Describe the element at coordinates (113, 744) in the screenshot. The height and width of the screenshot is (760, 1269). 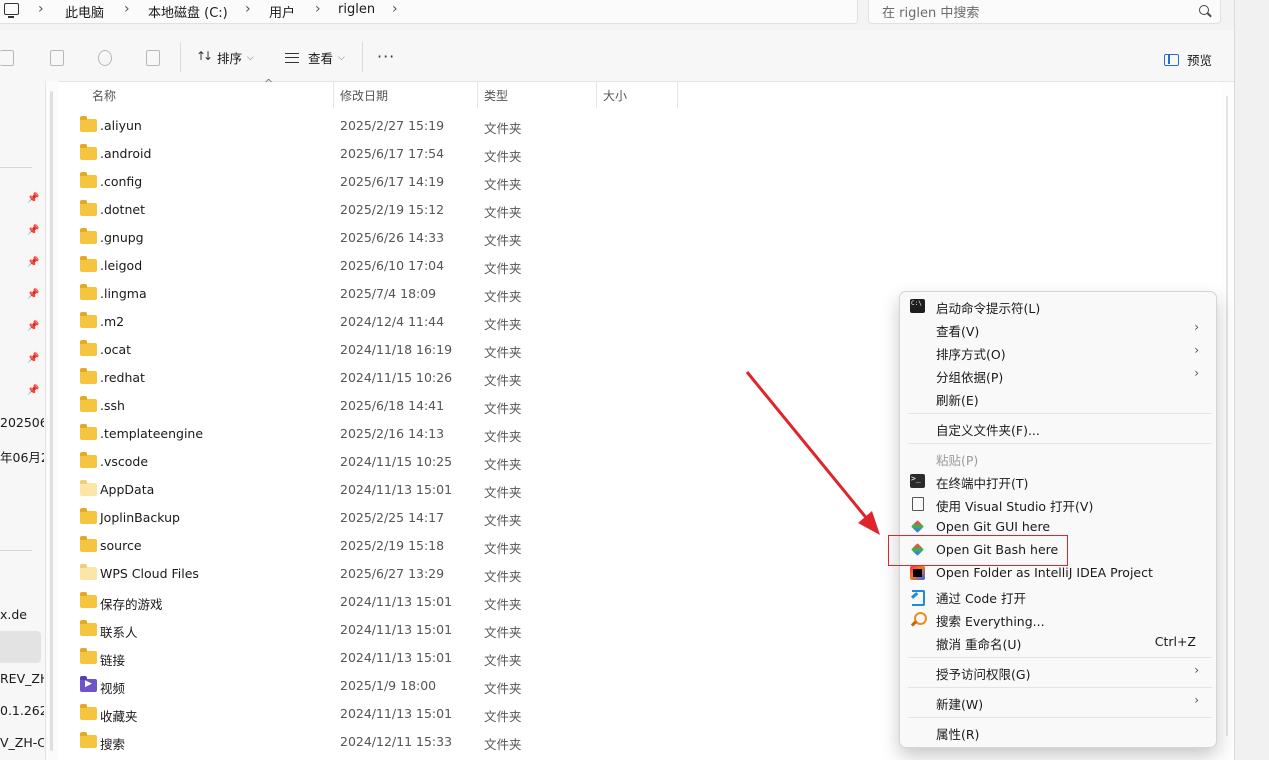
I see `file-name: 搜索` at that location.